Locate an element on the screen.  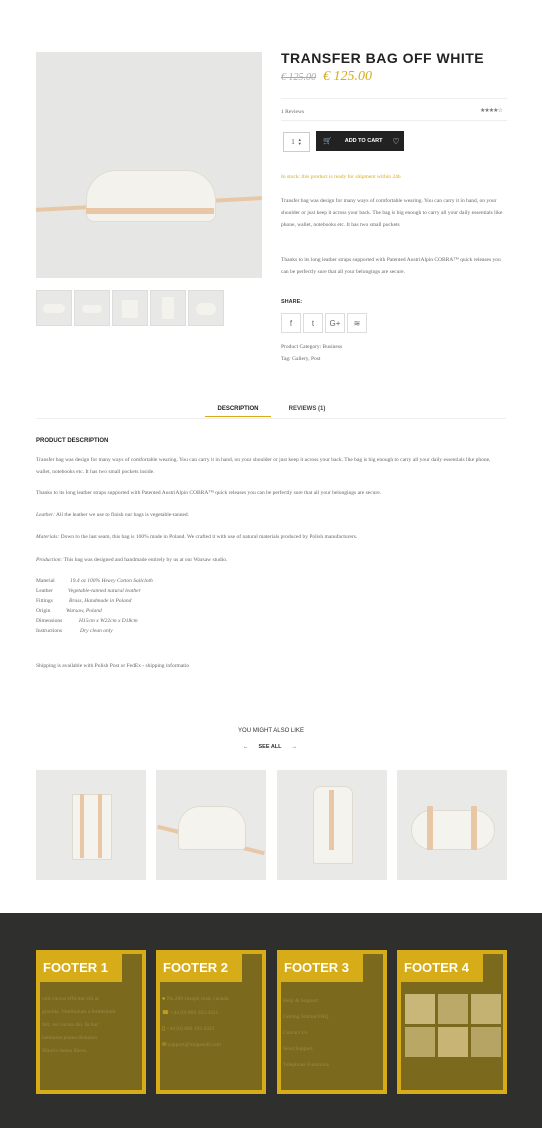
production-label: Production: is located at coordinates (49, 560).